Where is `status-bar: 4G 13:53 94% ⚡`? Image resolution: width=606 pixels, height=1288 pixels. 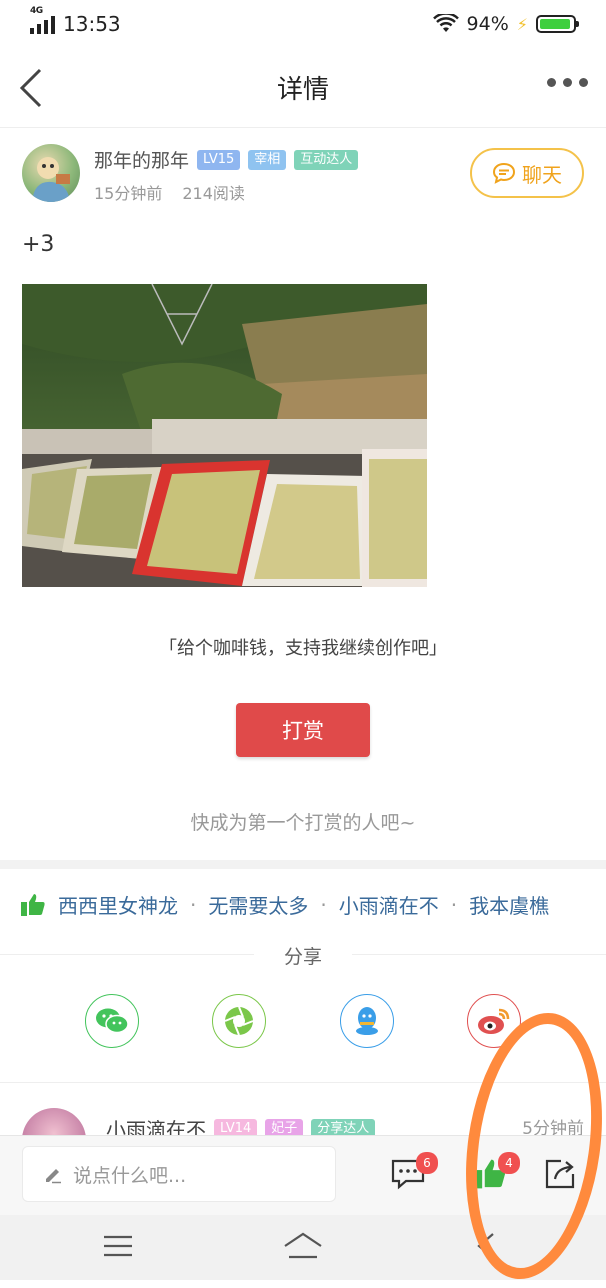 status-bar: 4G 13:53 94% ⚡ is located at coordinates (303, 24).